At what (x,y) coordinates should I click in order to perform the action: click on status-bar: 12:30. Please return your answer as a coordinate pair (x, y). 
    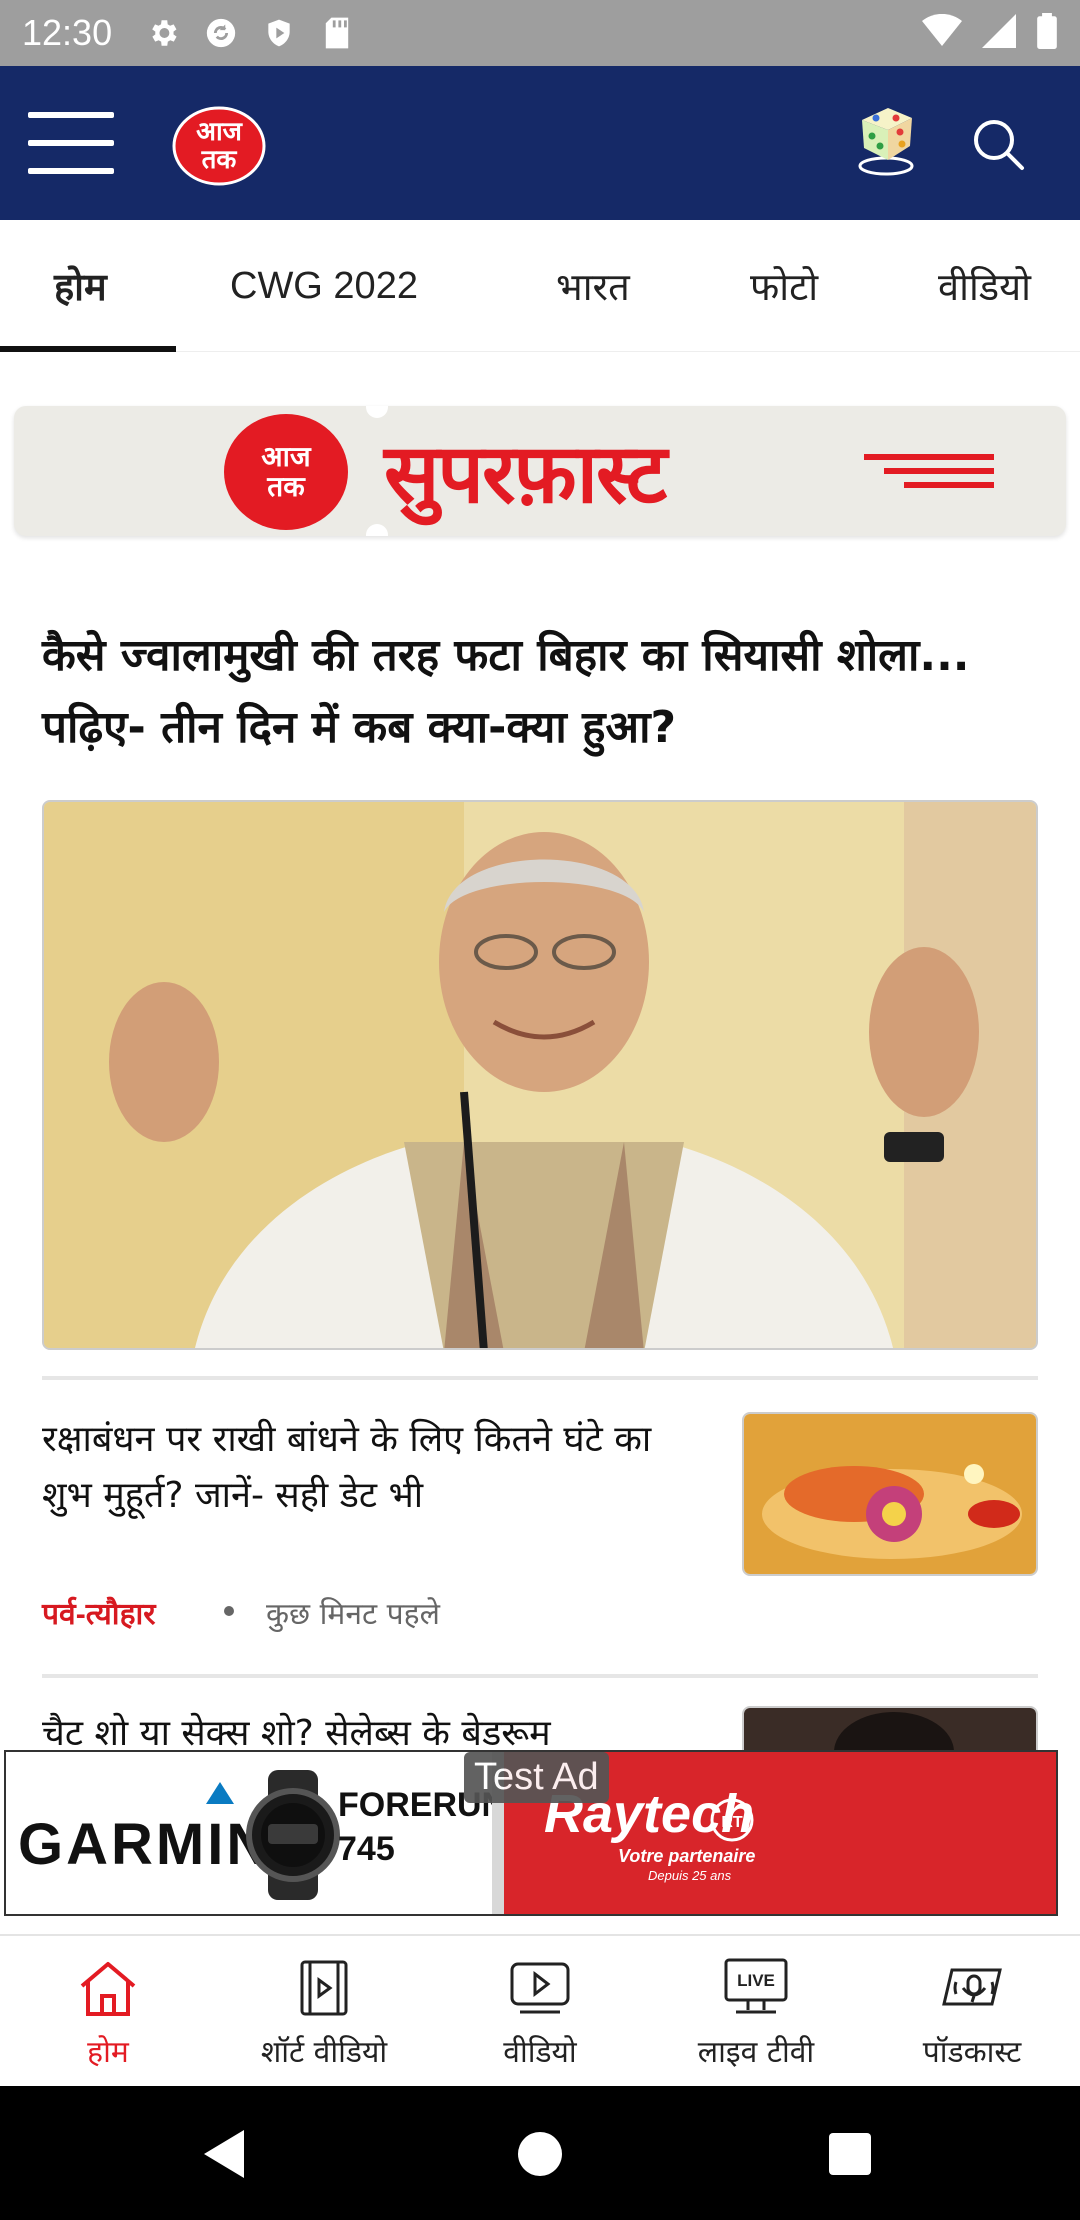
    Looking at the image, I should click on (540, 33).